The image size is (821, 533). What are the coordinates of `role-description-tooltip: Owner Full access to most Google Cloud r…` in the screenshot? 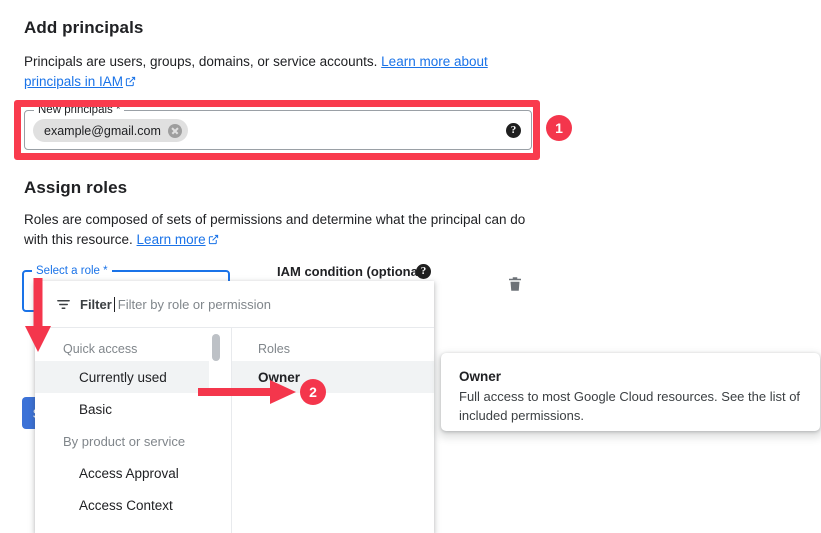 It's located at (630, 392).